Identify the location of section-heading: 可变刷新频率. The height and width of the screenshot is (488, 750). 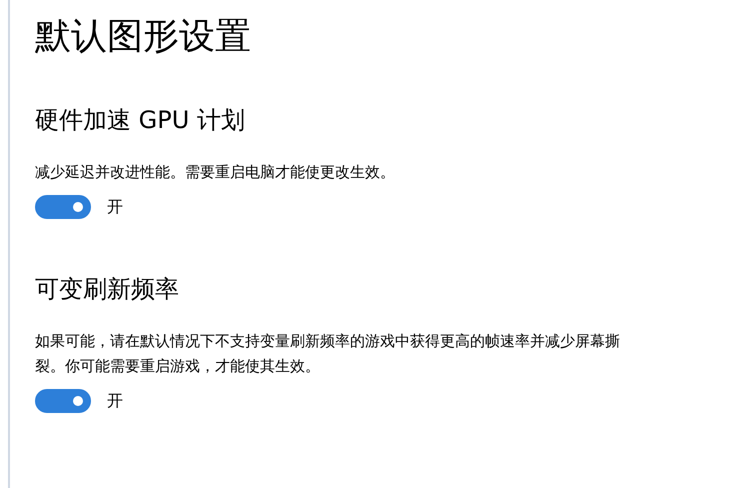
(107, 289).